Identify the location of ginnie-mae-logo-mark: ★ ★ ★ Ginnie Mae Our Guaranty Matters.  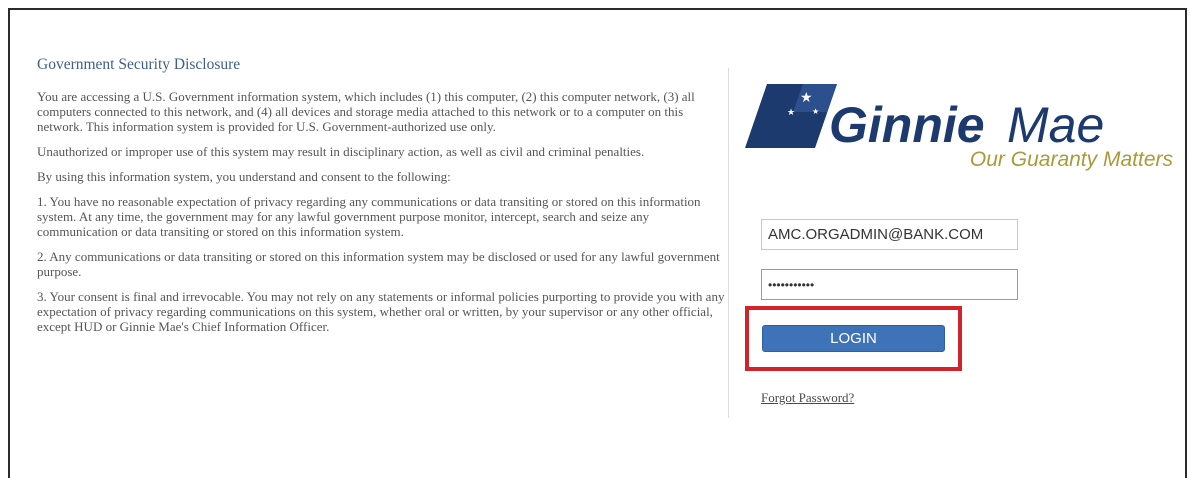
(959, 127).